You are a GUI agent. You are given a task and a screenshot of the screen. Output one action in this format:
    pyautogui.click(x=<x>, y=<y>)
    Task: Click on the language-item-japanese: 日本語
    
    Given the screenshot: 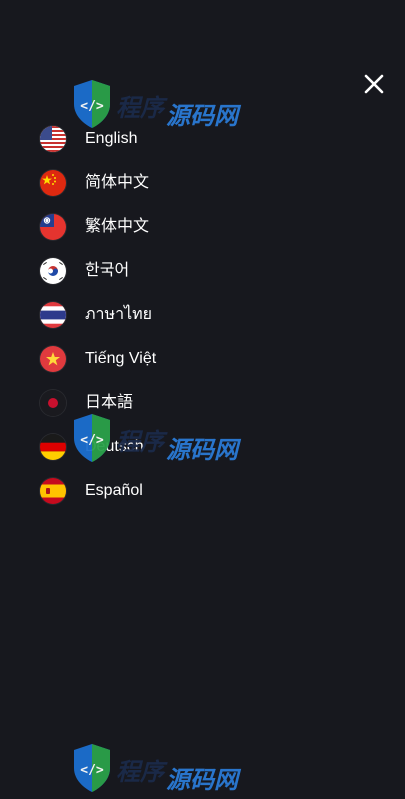 What is the action you would take?
    pyautogui.click(x=200, y=403)
    